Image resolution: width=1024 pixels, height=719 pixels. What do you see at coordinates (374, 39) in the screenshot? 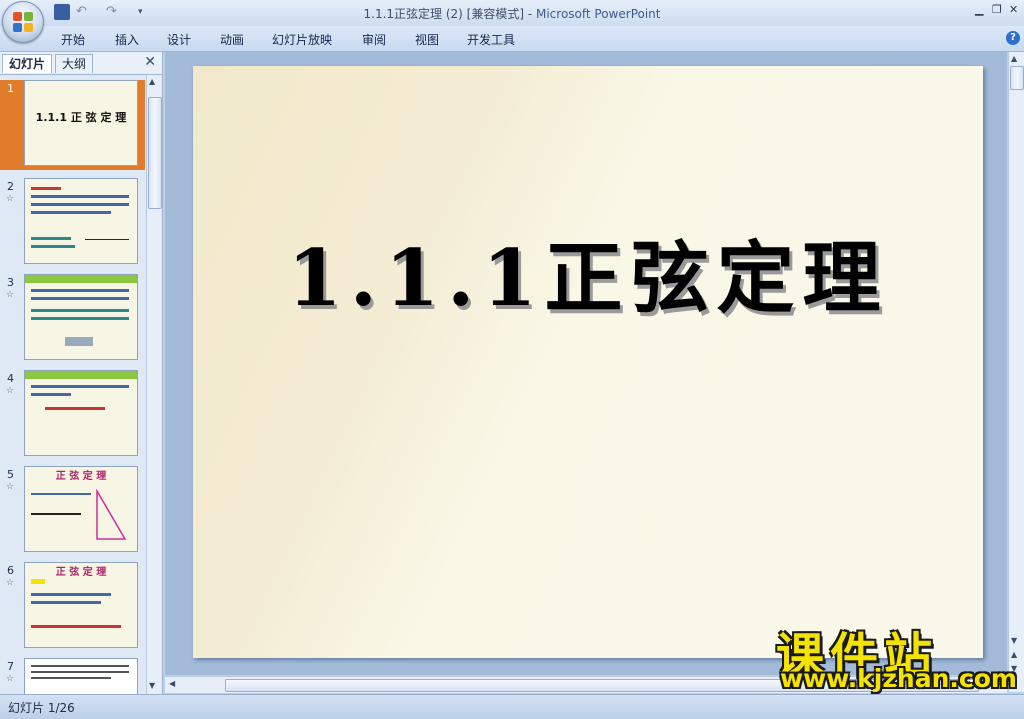
I see `tab-review: 审阅` at bounding box center [374, 39].